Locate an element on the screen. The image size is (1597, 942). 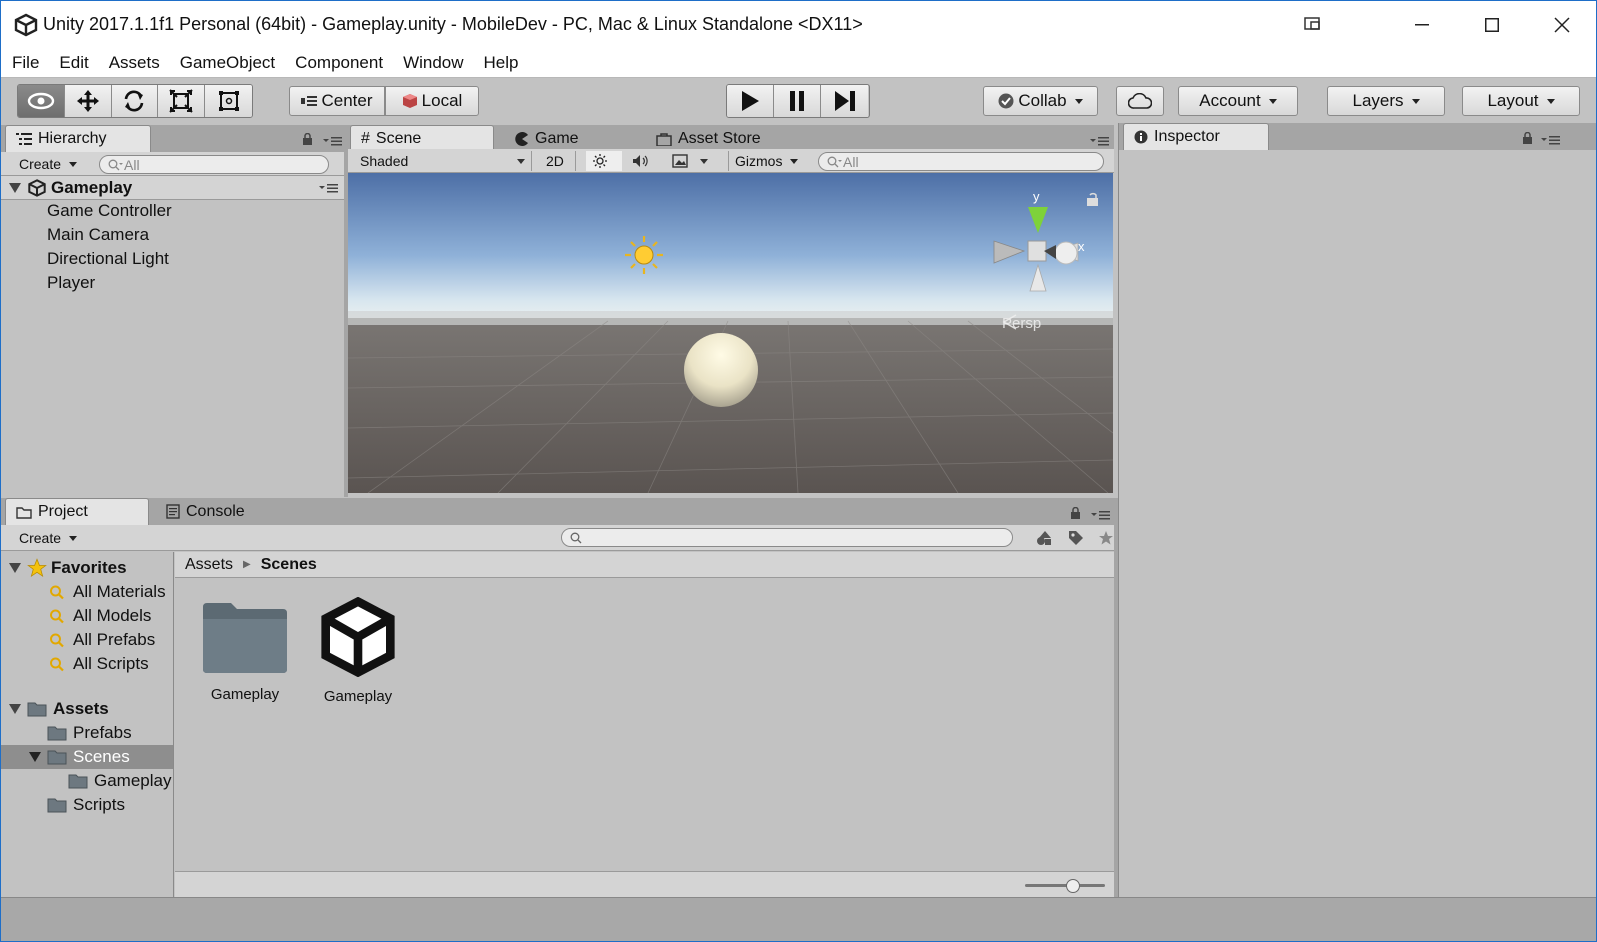
audio-toggle is located at coordinates (644, 161).